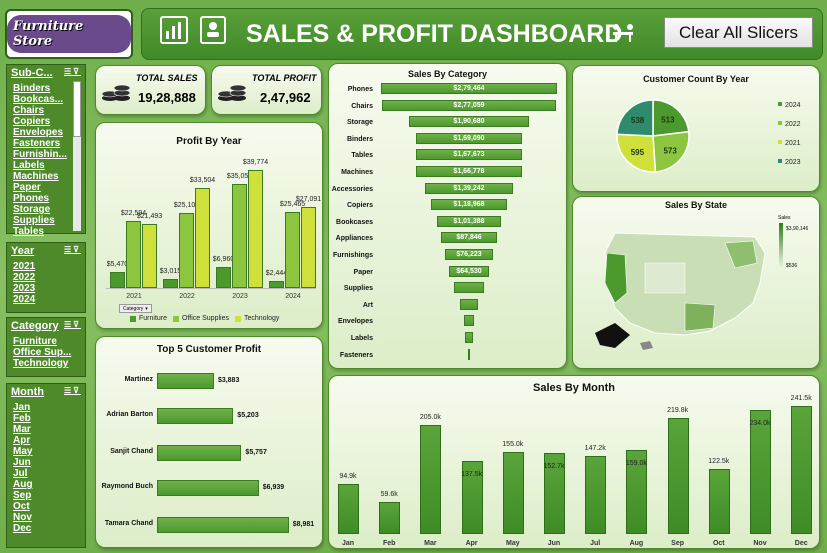 The width and height of the screenshot is (827, 553). I want to click on slicer-item-month: Jul, so click(46, 473).